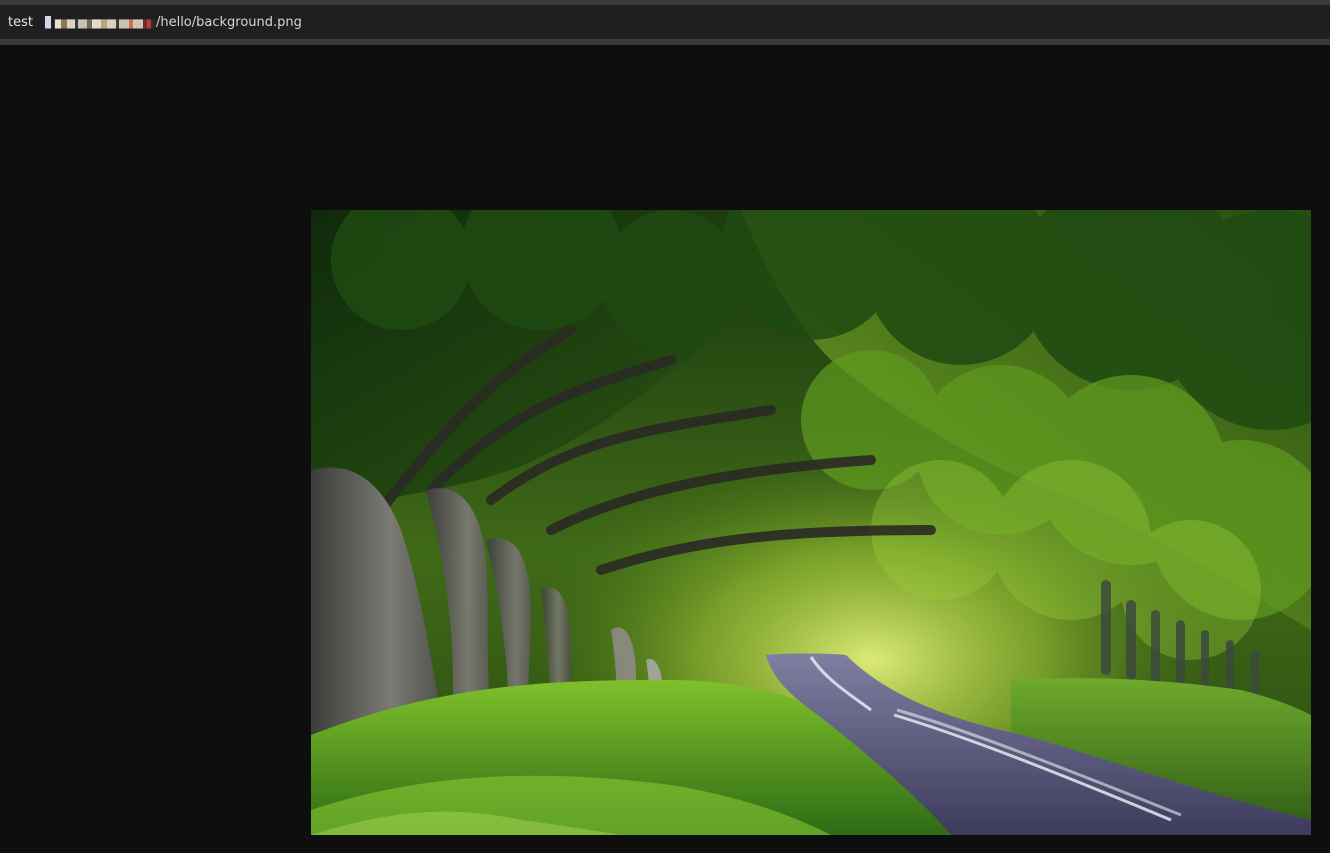 The height and width of the screenshot is (853, 1330). What do you see at coordinates (665, 22) in the screenshot?
I see `tab-bar: test /hello/background.png` at bounding box center [665, 22].